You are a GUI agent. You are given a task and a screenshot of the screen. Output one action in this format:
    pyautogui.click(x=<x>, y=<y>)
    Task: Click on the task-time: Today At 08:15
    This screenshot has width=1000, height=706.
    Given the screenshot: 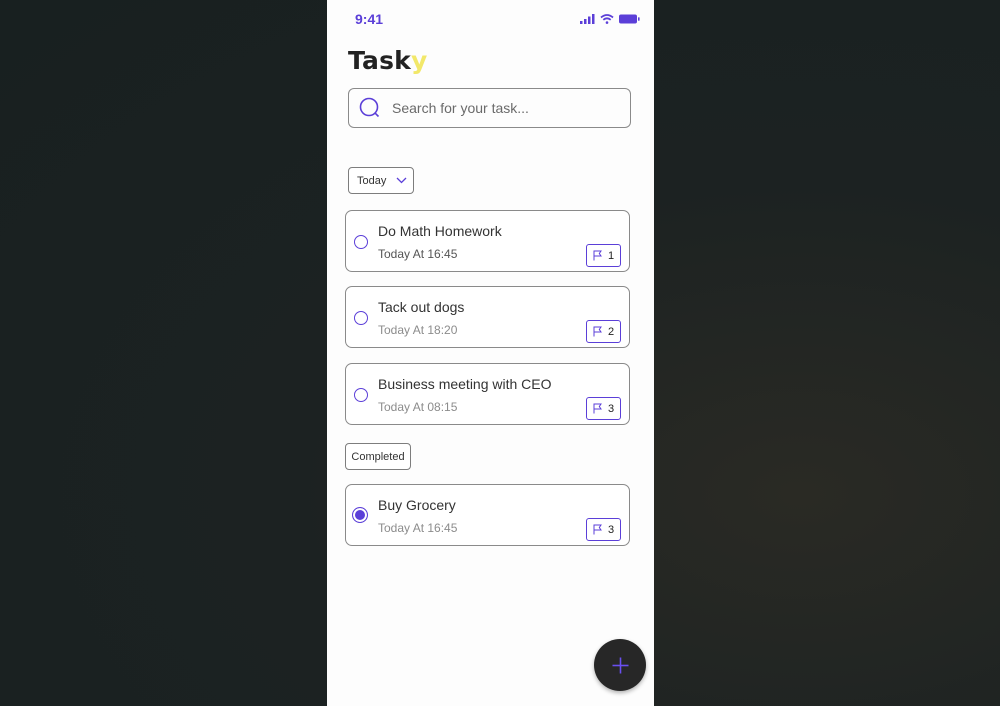 What is the action you would take?
    pyautogui.click(x=418, y=407)
    